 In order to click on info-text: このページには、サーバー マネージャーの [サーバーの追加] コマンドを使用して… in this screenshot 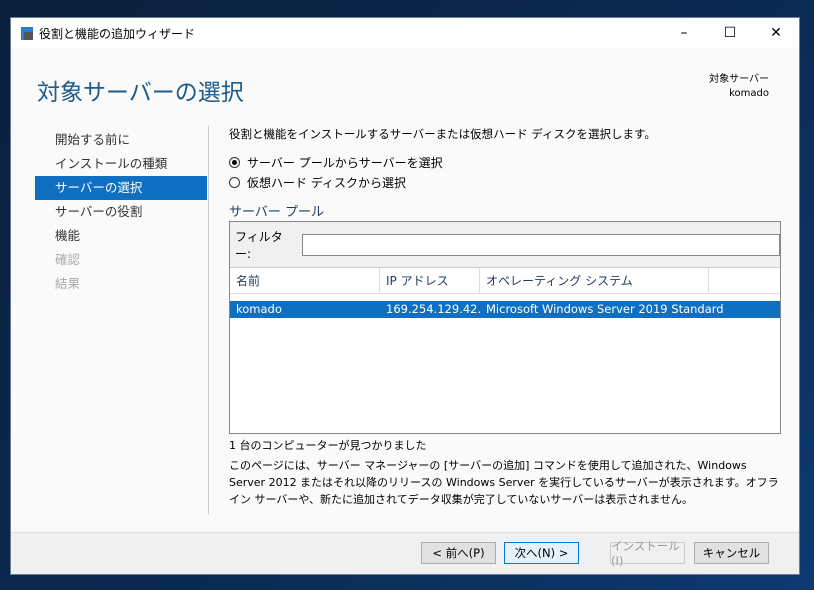, I will do `click(504, 482)`.